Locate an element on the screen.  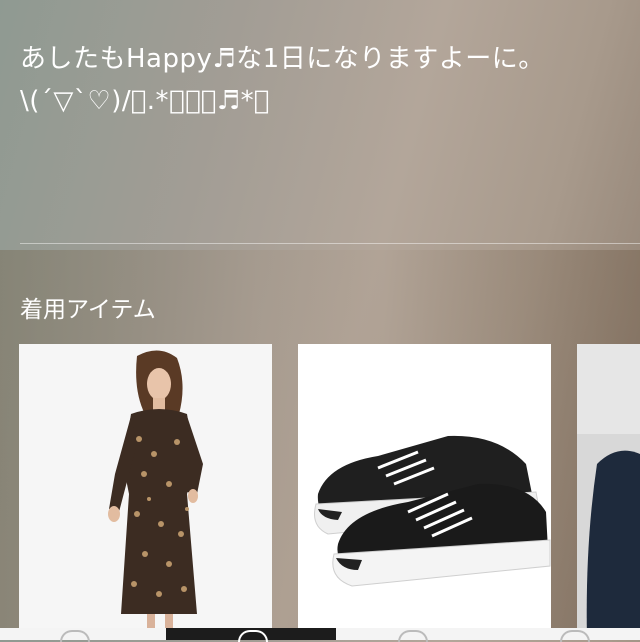
section-title: 着用アイテム is located at coordinates (88, 310).